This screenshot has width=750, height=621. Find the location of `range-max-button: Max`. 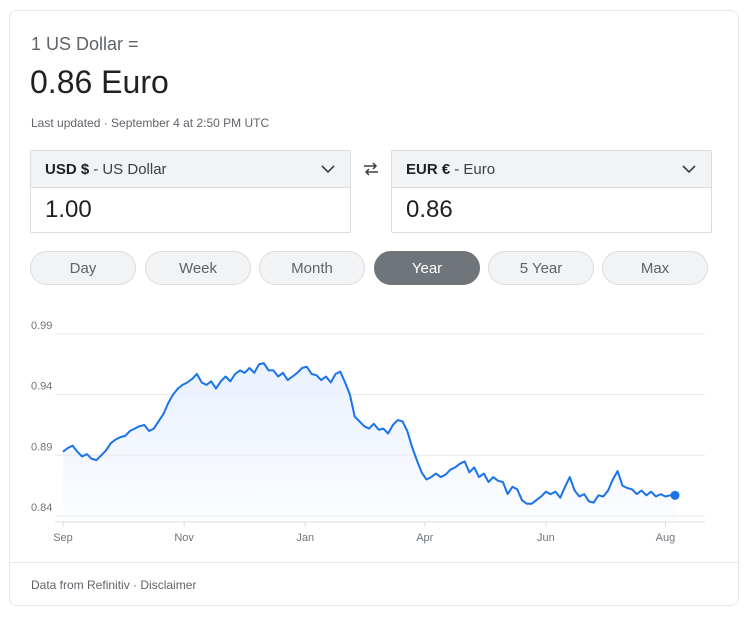

range-max-button: Max is located at coordinates (655, 268).